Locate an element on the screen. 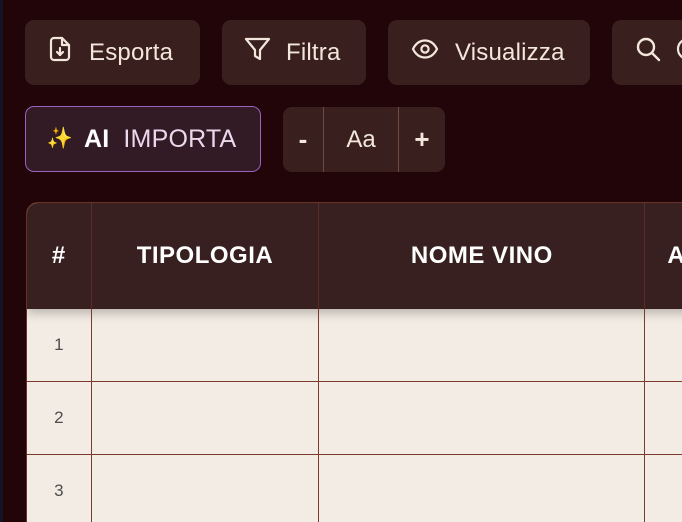 The height and width of the screenshot is (522, 682). table-row: 2 is located at coordinates (354, 418).